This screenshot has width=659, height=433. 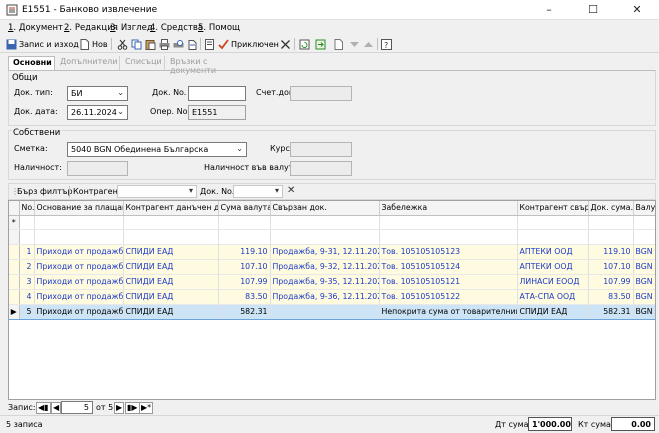 I want to click on tab-main: Основни, so click(x=31, y=63).